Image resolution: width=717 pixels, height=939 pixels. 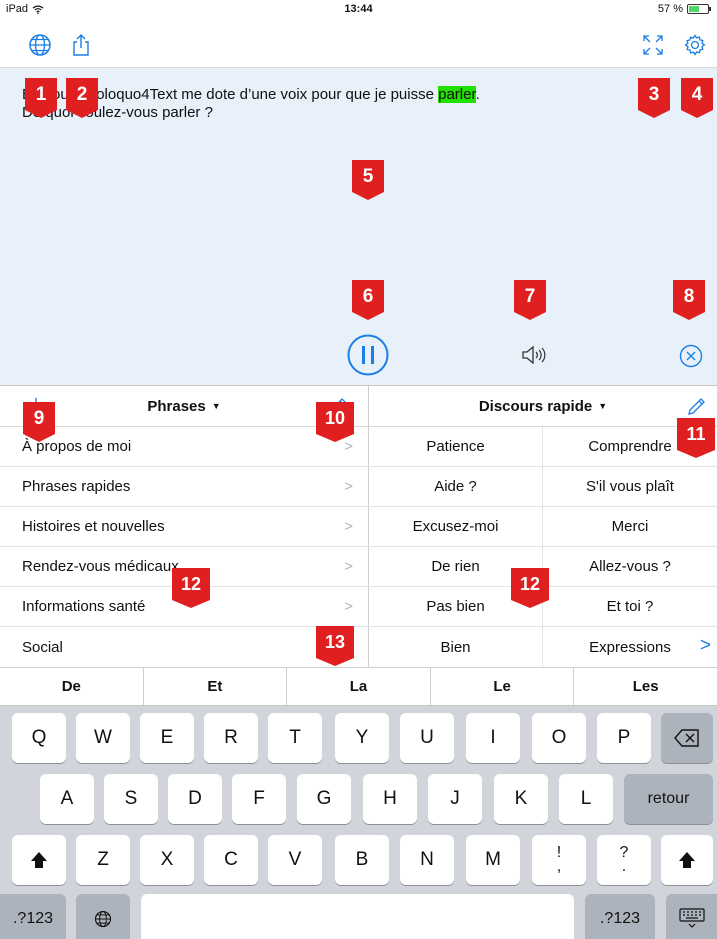 I want to click on key-d: D, so click(x=195, y=799).